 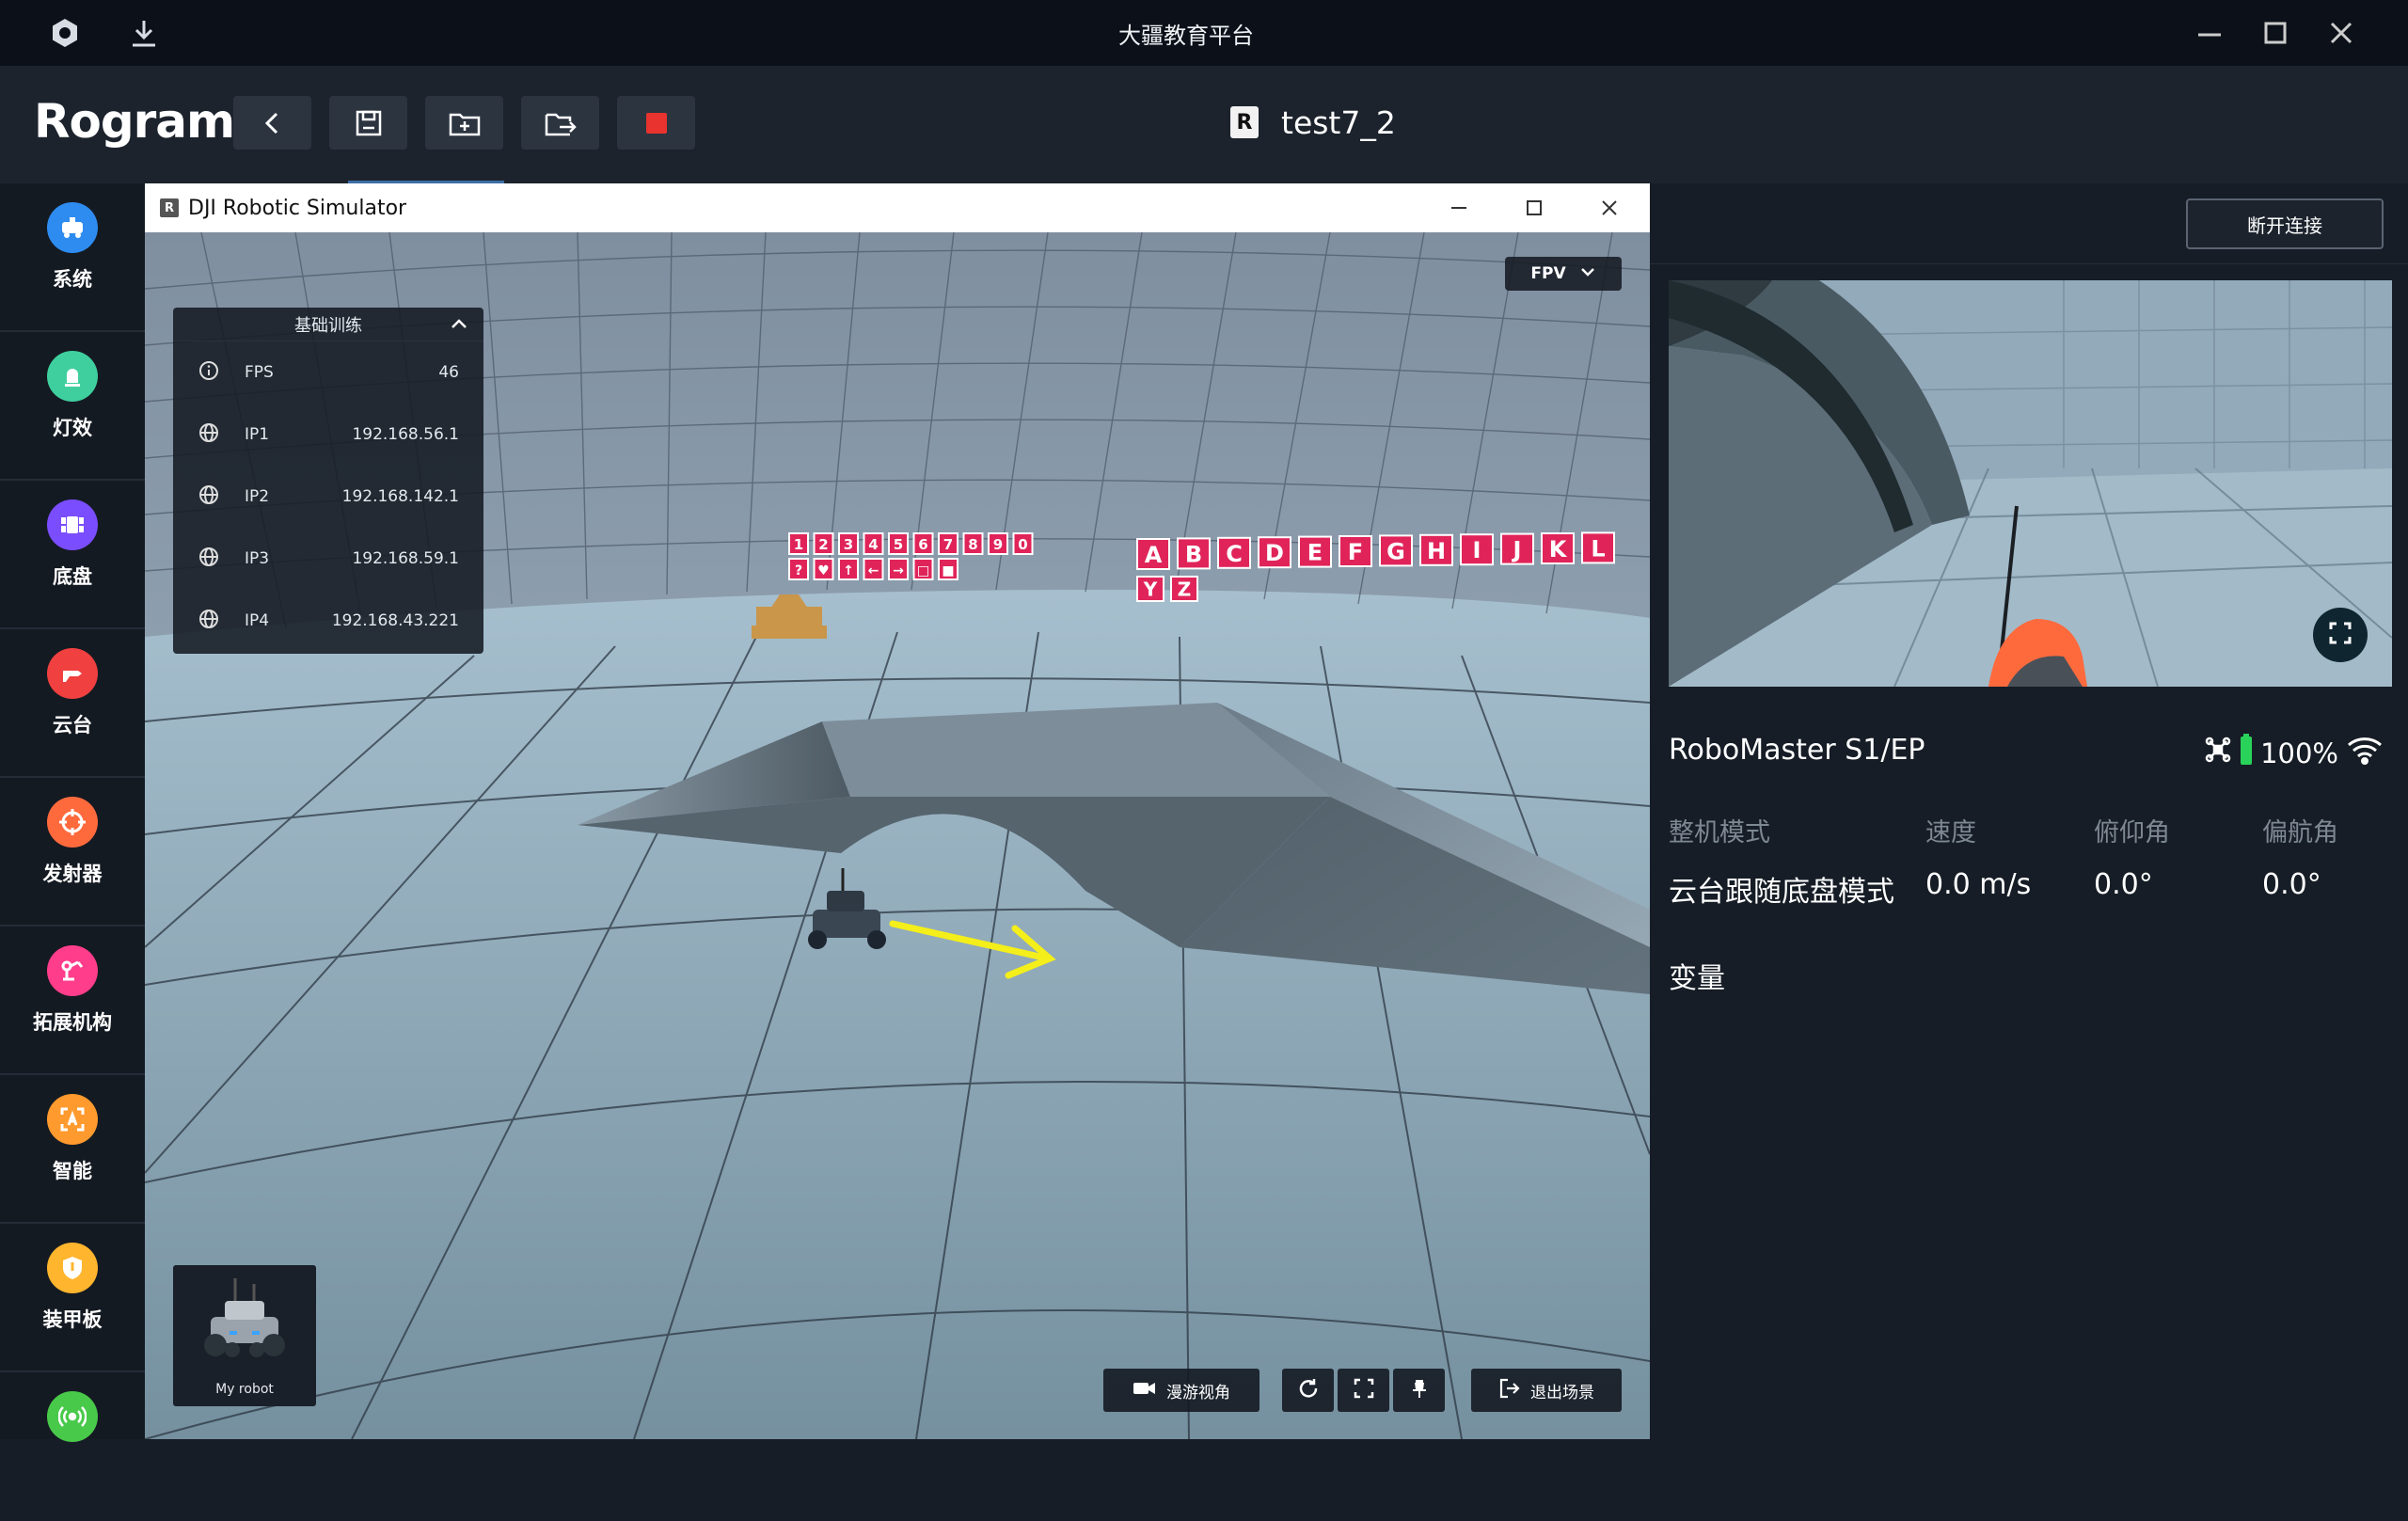 What do you see at coordinates (823, 545) in the screenshot?
I see `marker-sign-label: 2` at bounding box center [823, 545].